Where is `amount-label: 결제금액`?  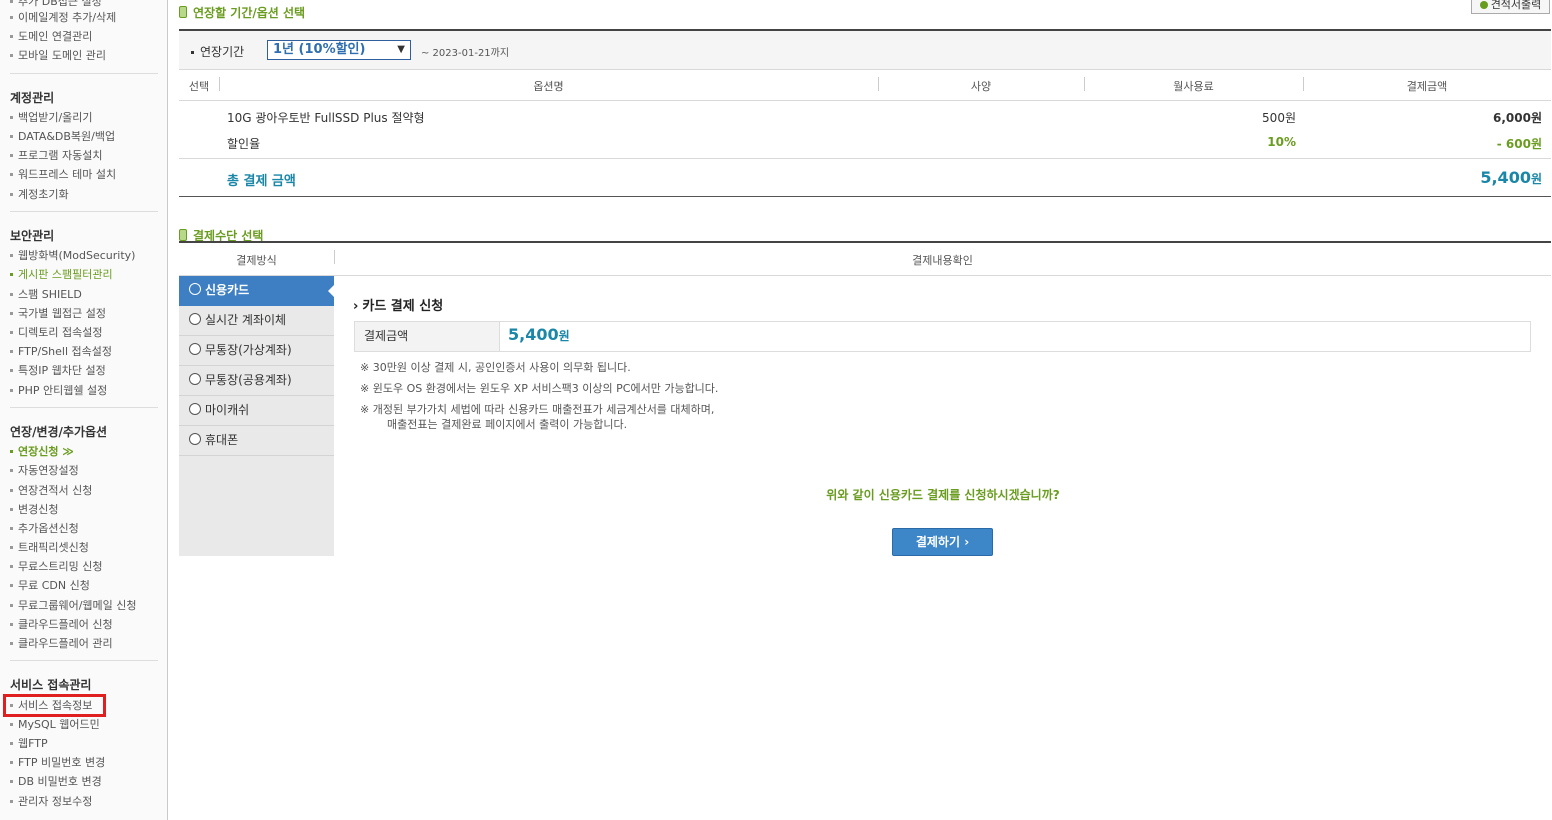 amount-label: 결제금액 is located at coordinates (427, 336).